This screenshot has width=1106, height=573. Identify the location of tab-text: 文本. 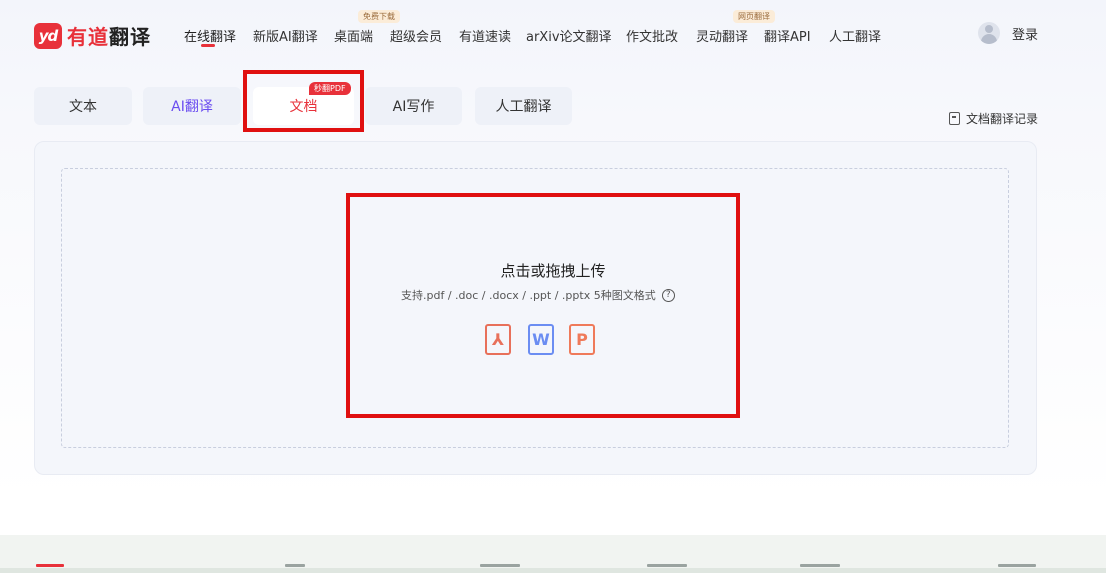
(83, 106).